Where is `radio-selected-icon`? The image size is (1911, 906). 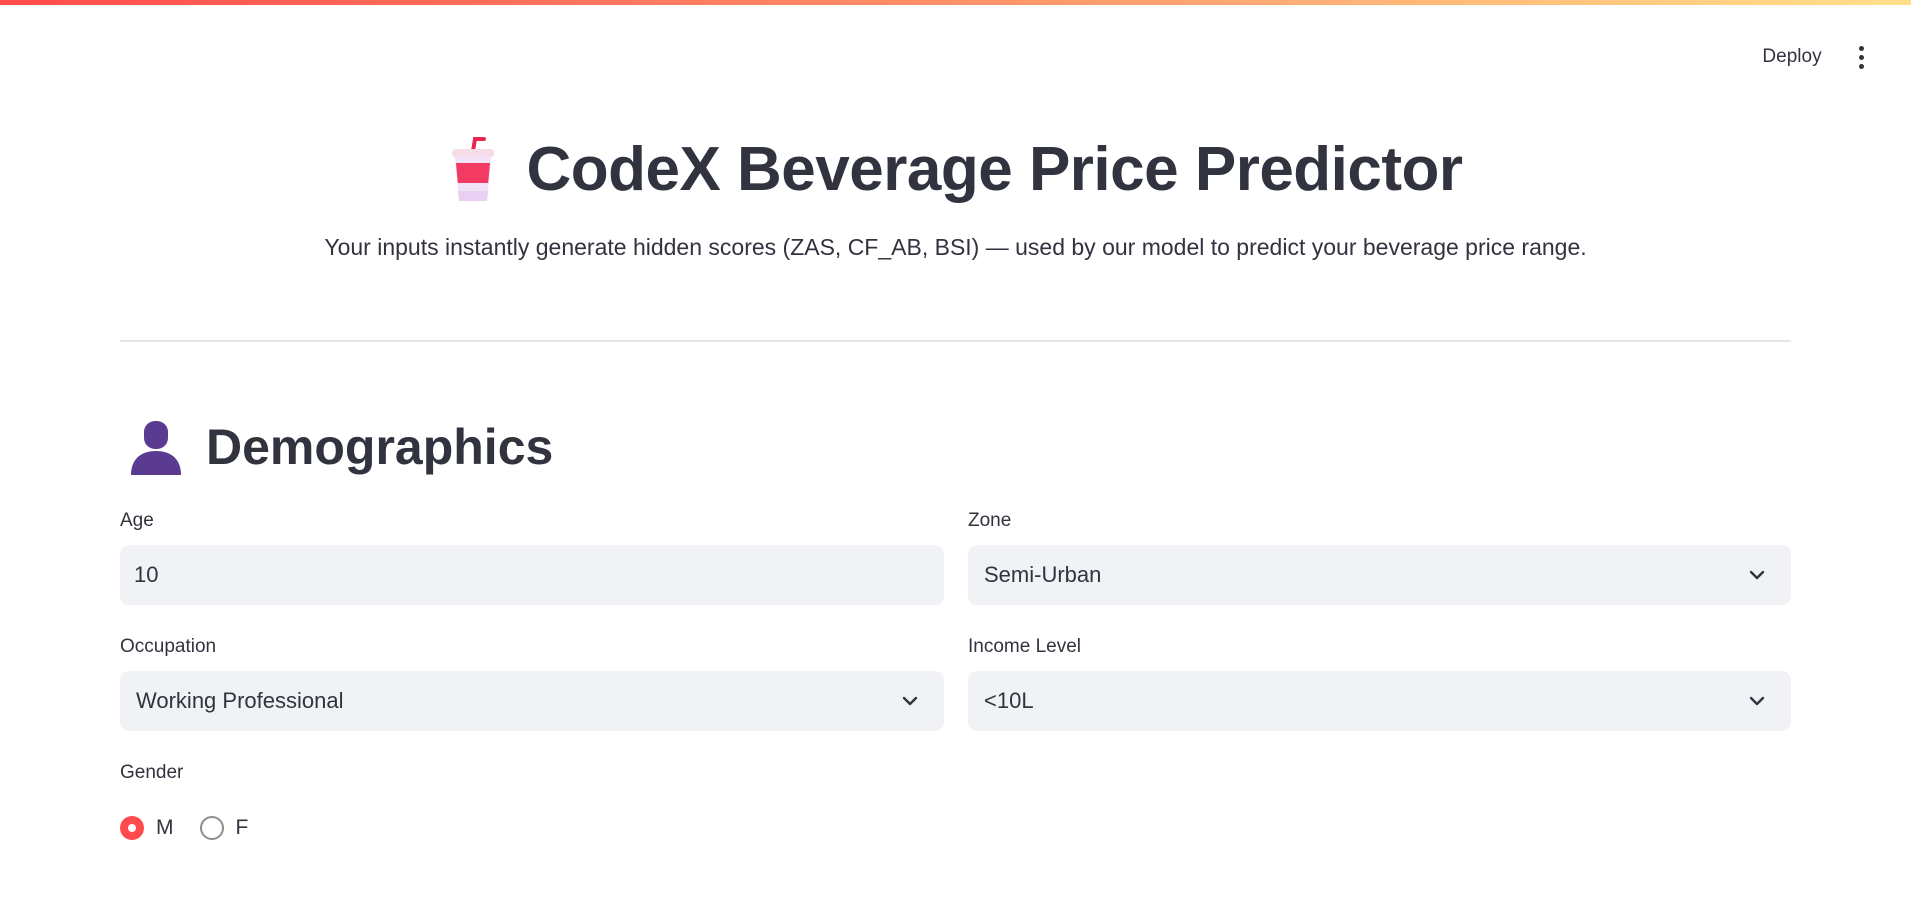 radio-selected-icon is located at coordinates (132, 828).